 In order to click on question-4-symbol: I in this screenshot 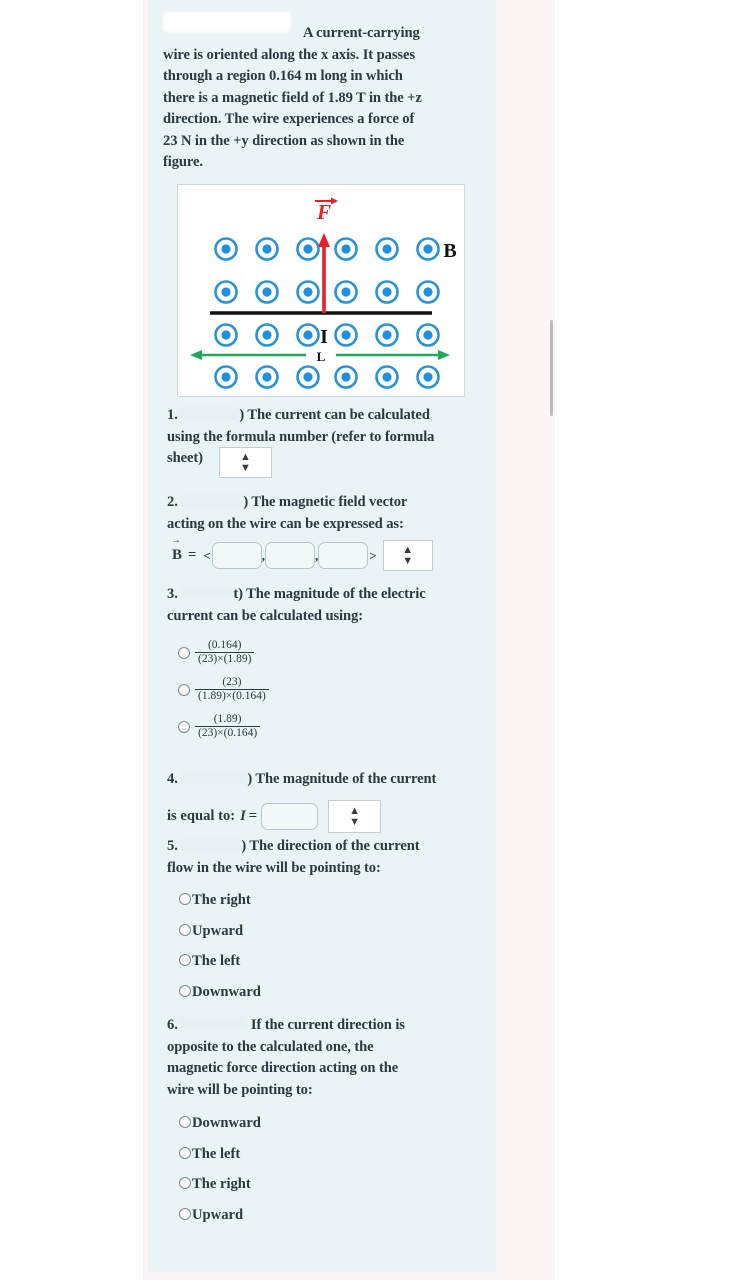, I will do `click(243, 816)`.